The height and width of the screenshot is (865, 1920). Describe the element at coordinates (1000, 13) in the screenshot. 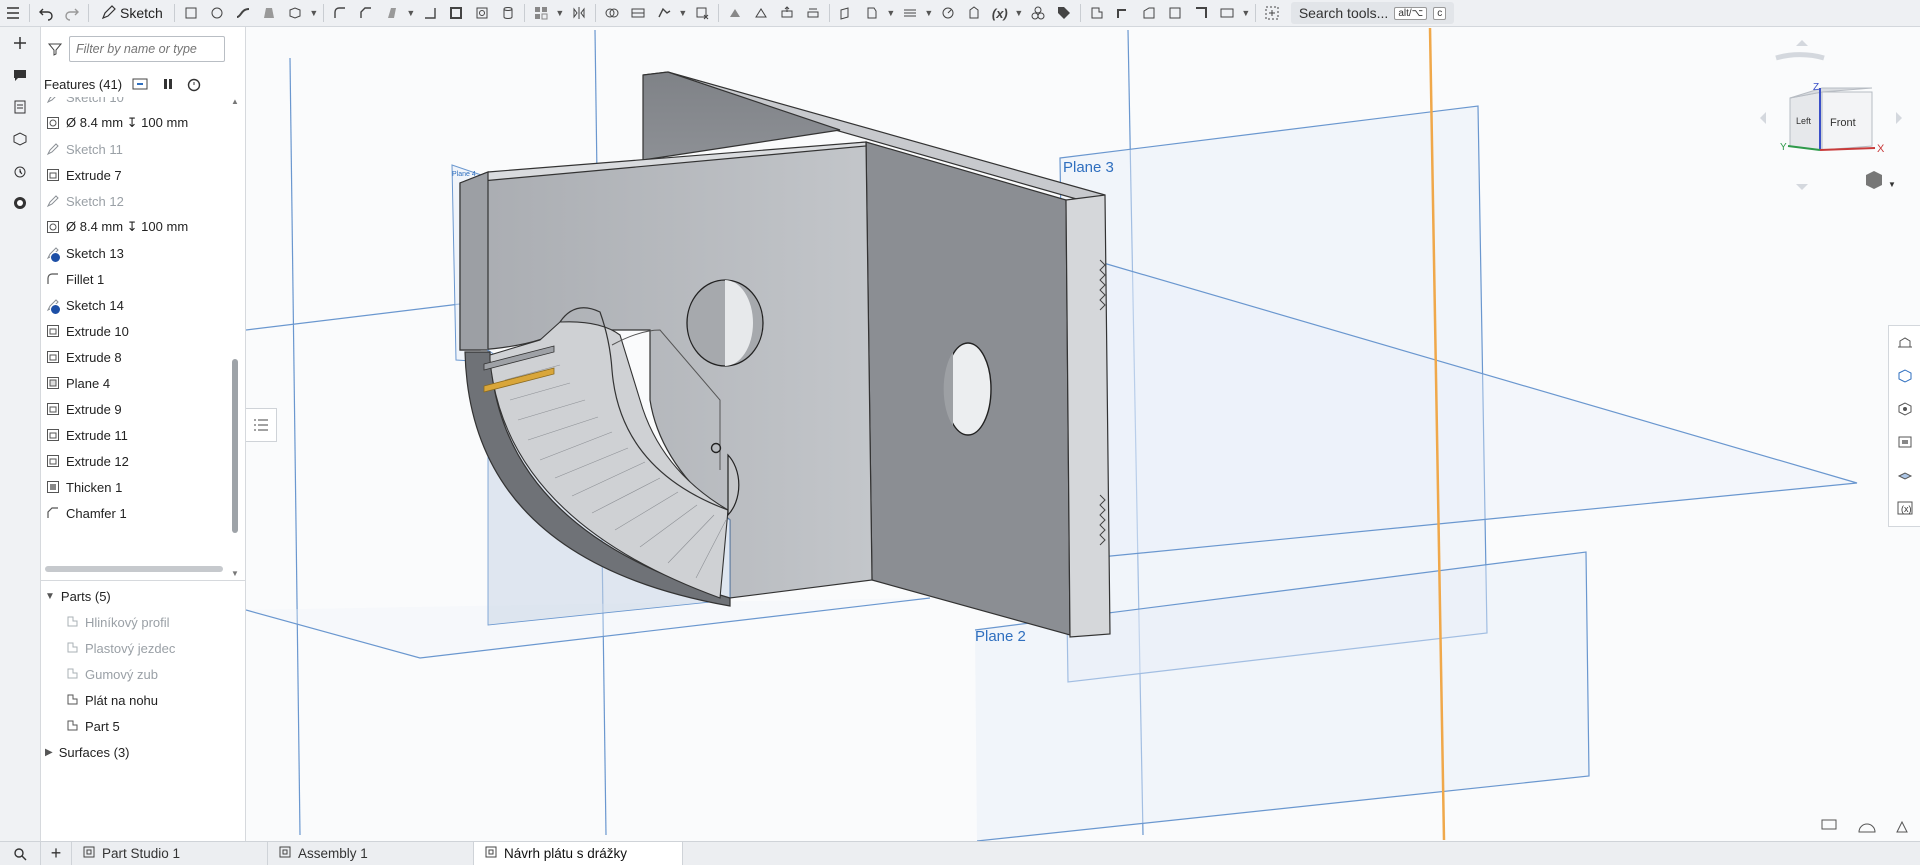

I see `variable-icon: (x)` at that location.